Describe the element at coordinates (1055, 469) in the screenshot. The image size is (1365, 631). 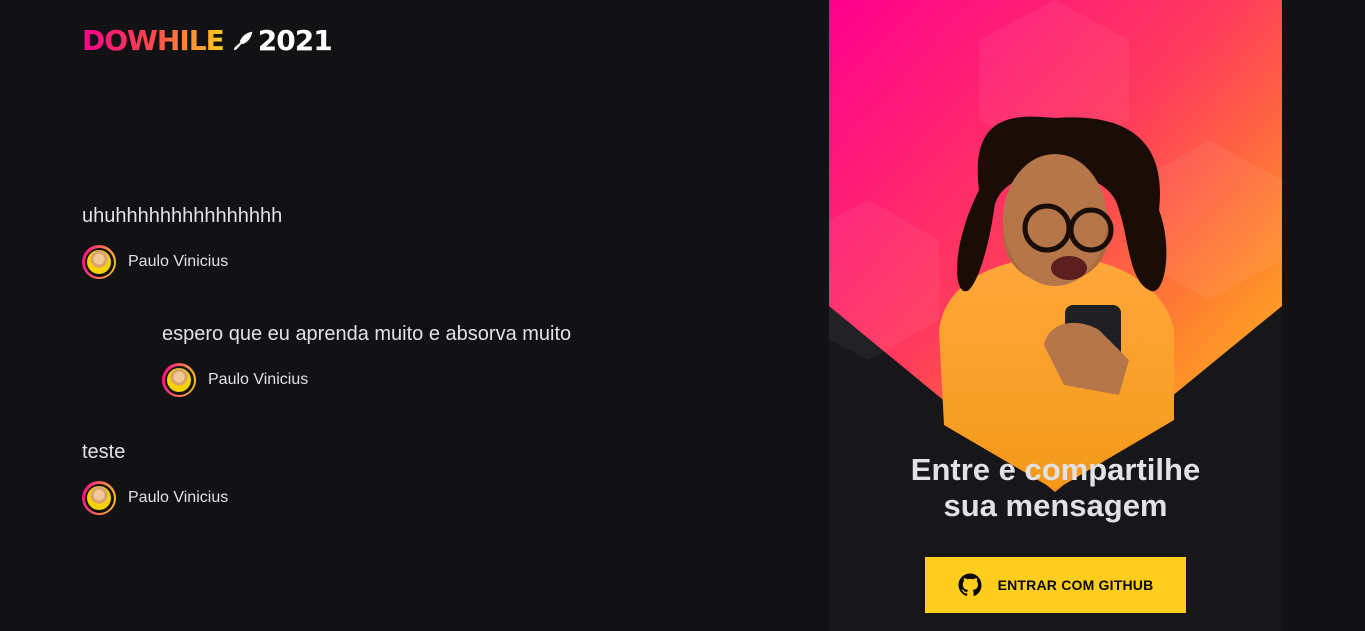
I see `login-title-line1: Entre e compartilhe` at that location.